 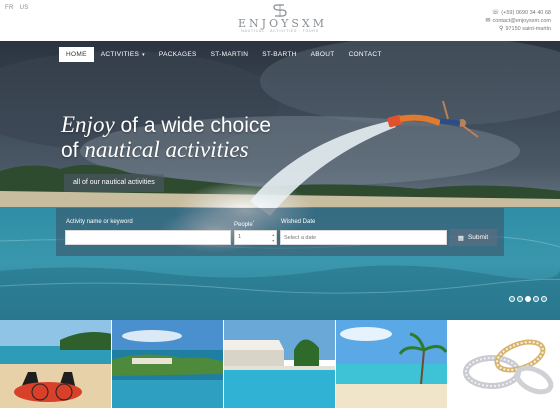 I want to click on thumbnail-beach-palms, so click(x=392, y=364).